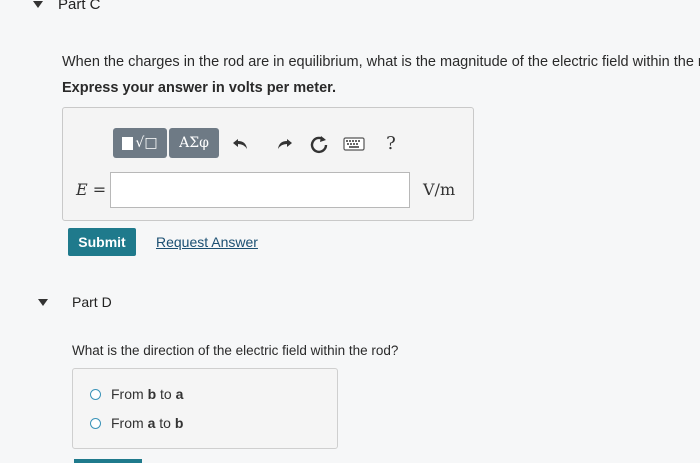 This screenshot has height=463, width=700. I want to click on option-label: From a to b, so click(147, 423).